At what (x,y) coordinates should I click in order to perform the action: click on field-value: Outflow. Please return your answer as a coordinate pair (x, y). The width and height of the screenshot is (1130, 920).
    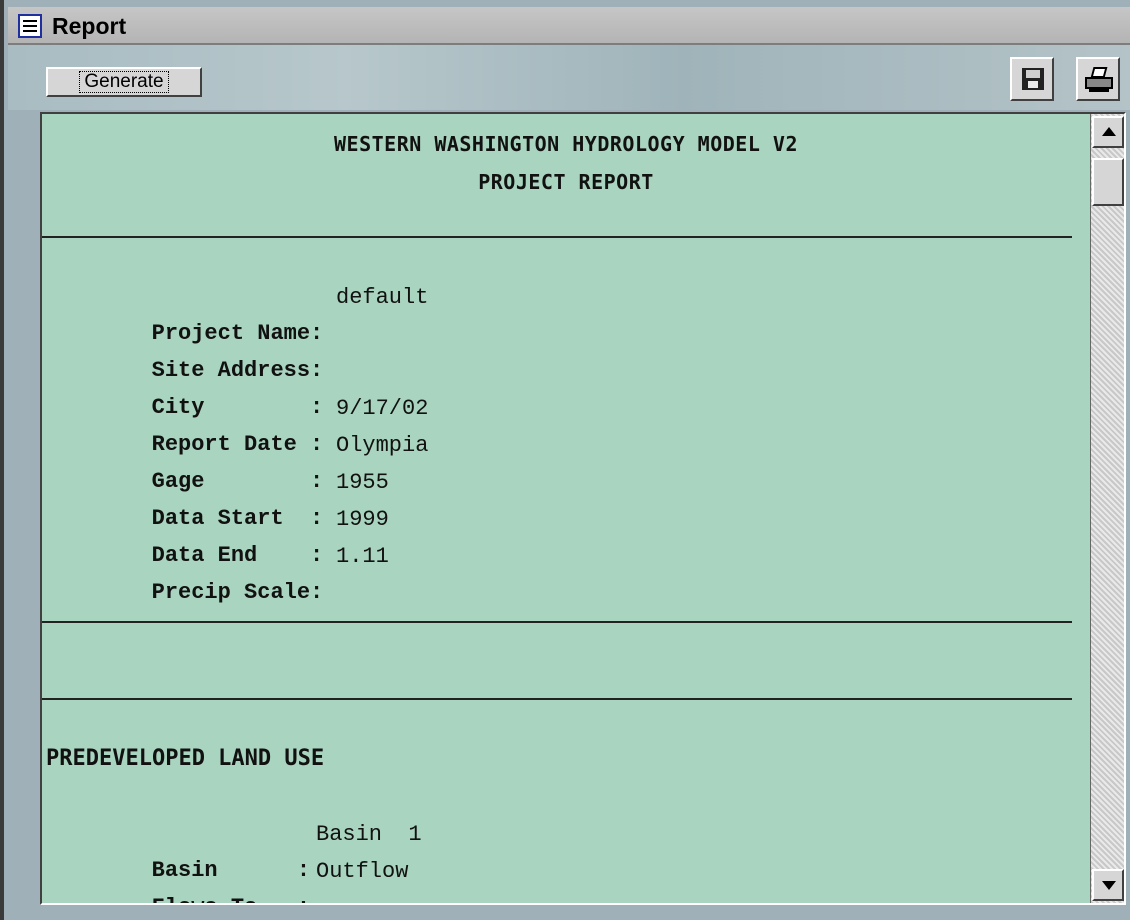
    Looking at the image, I should click on (362, 871).